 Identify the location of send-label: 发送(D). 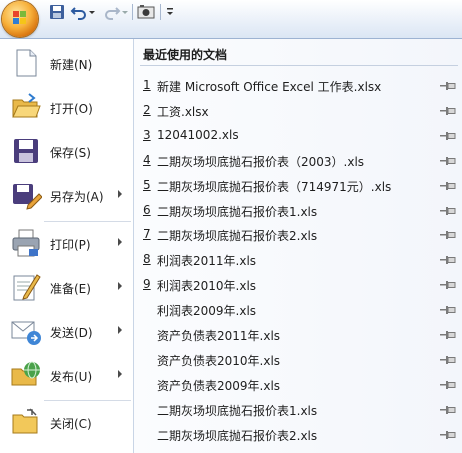
(71, 333).